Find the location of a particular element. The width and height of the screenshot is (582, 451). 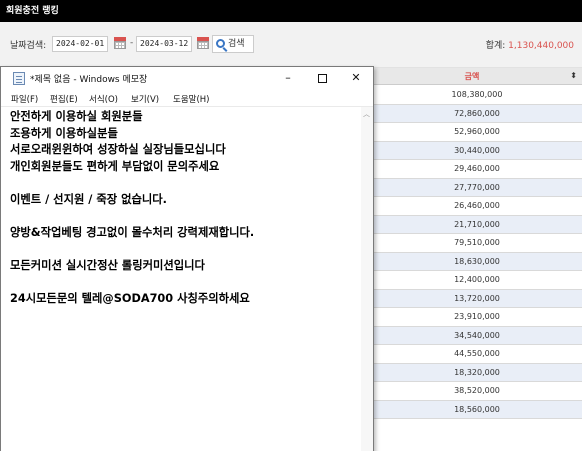

table-row: 27,770,000 is located at coordinates (477, 187).